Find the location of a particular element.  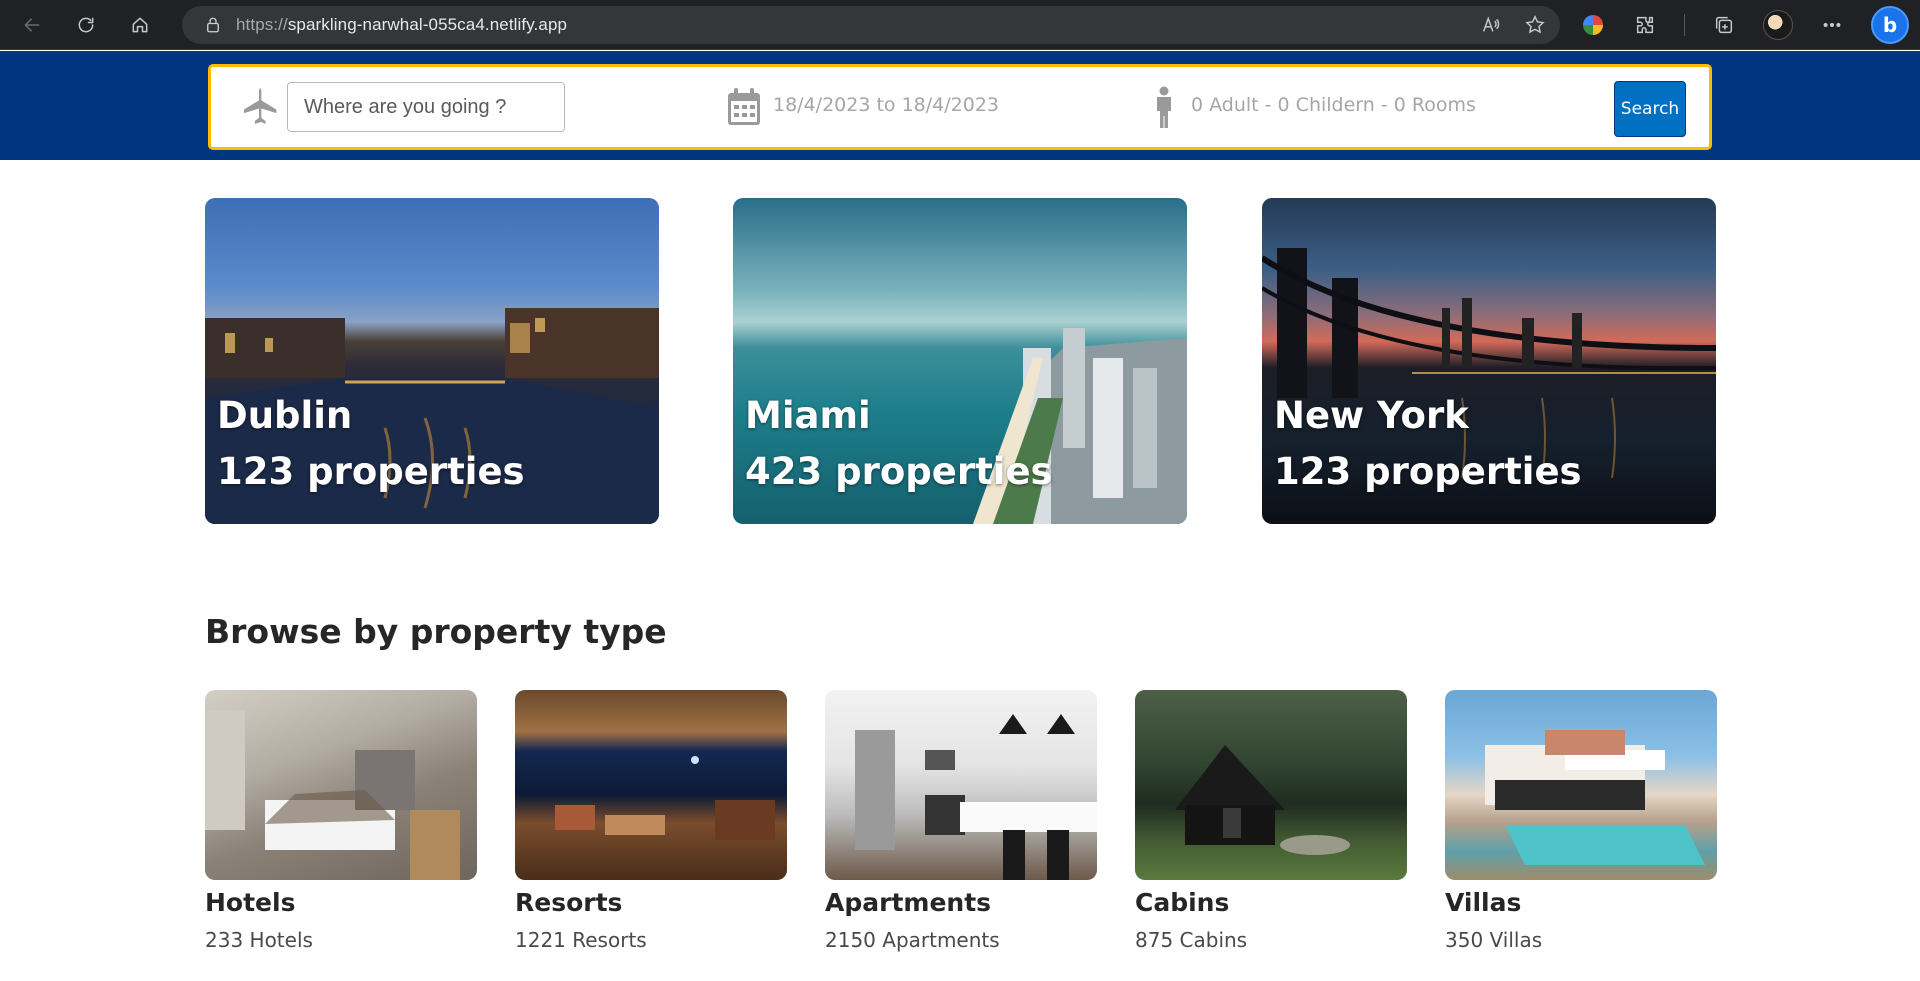

property-type-count: 1221 Resorts is located at coordinates (581, 940).